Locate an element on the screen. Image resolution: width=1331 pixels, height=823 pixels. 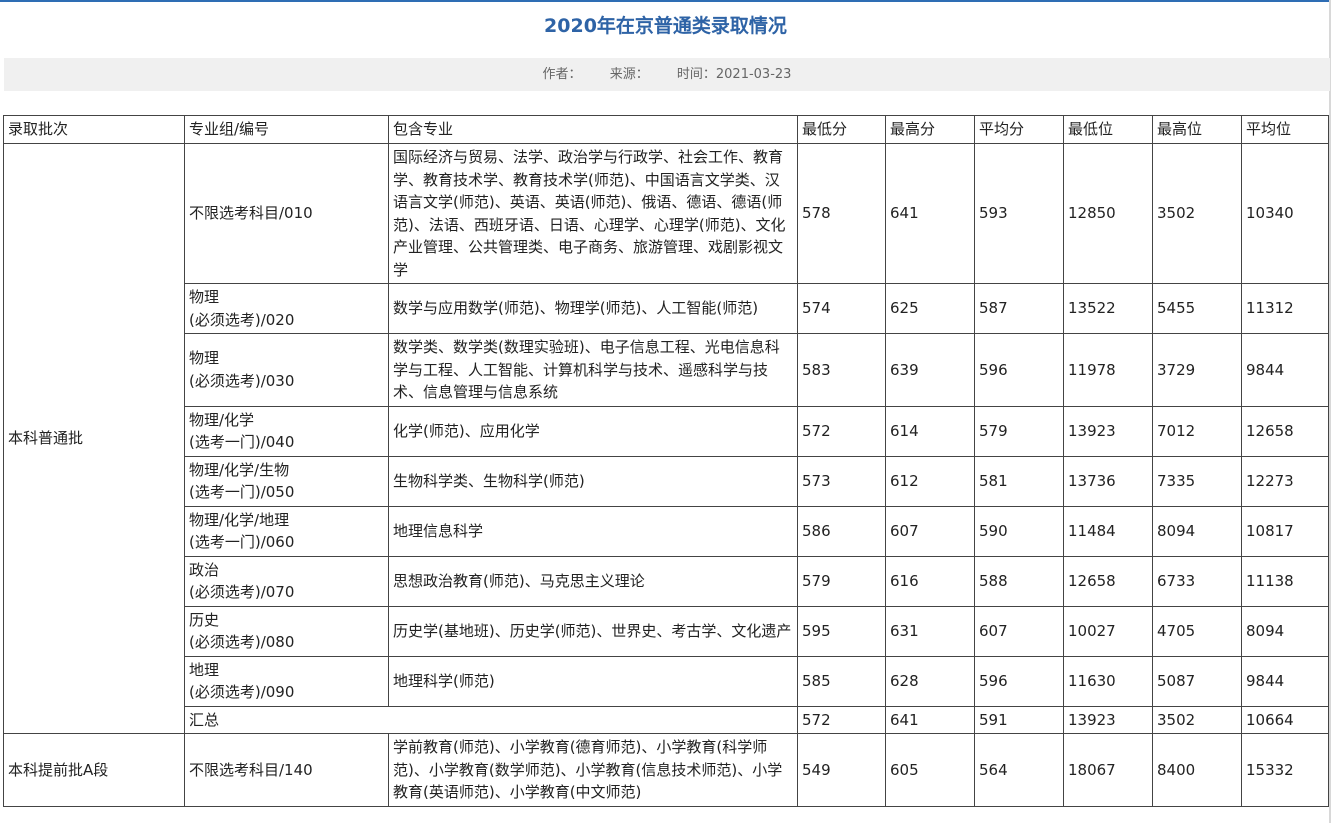
score-cell: 625 is located at coordinates (930, 308).